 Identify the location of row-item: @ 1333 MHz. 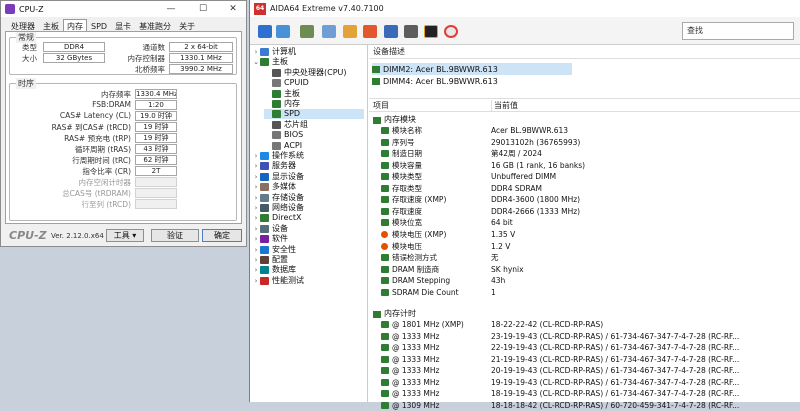
(416, 371).